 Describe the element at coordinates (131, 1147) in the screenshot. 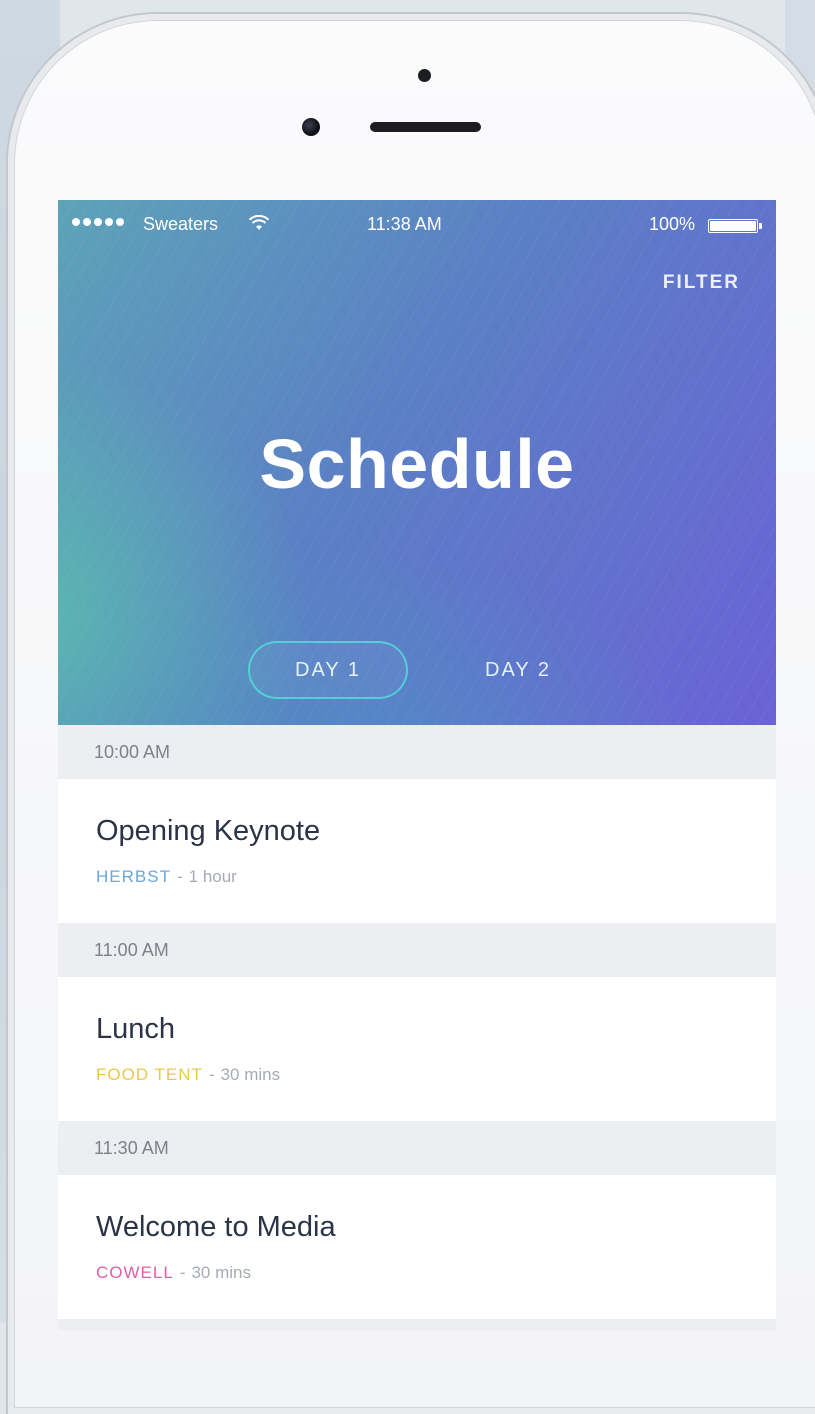

I see `time-label: 11:30 AM` at that location.